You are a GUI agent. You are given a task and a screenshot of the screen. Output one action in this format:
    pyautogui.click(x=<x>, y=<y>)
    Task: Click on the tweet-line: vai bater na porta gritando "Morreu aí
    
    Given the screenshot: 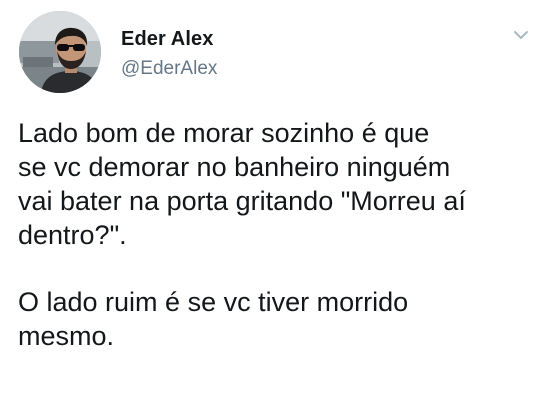 What is the action you would take?
    pyautogui.click(x=242, y=201)
    